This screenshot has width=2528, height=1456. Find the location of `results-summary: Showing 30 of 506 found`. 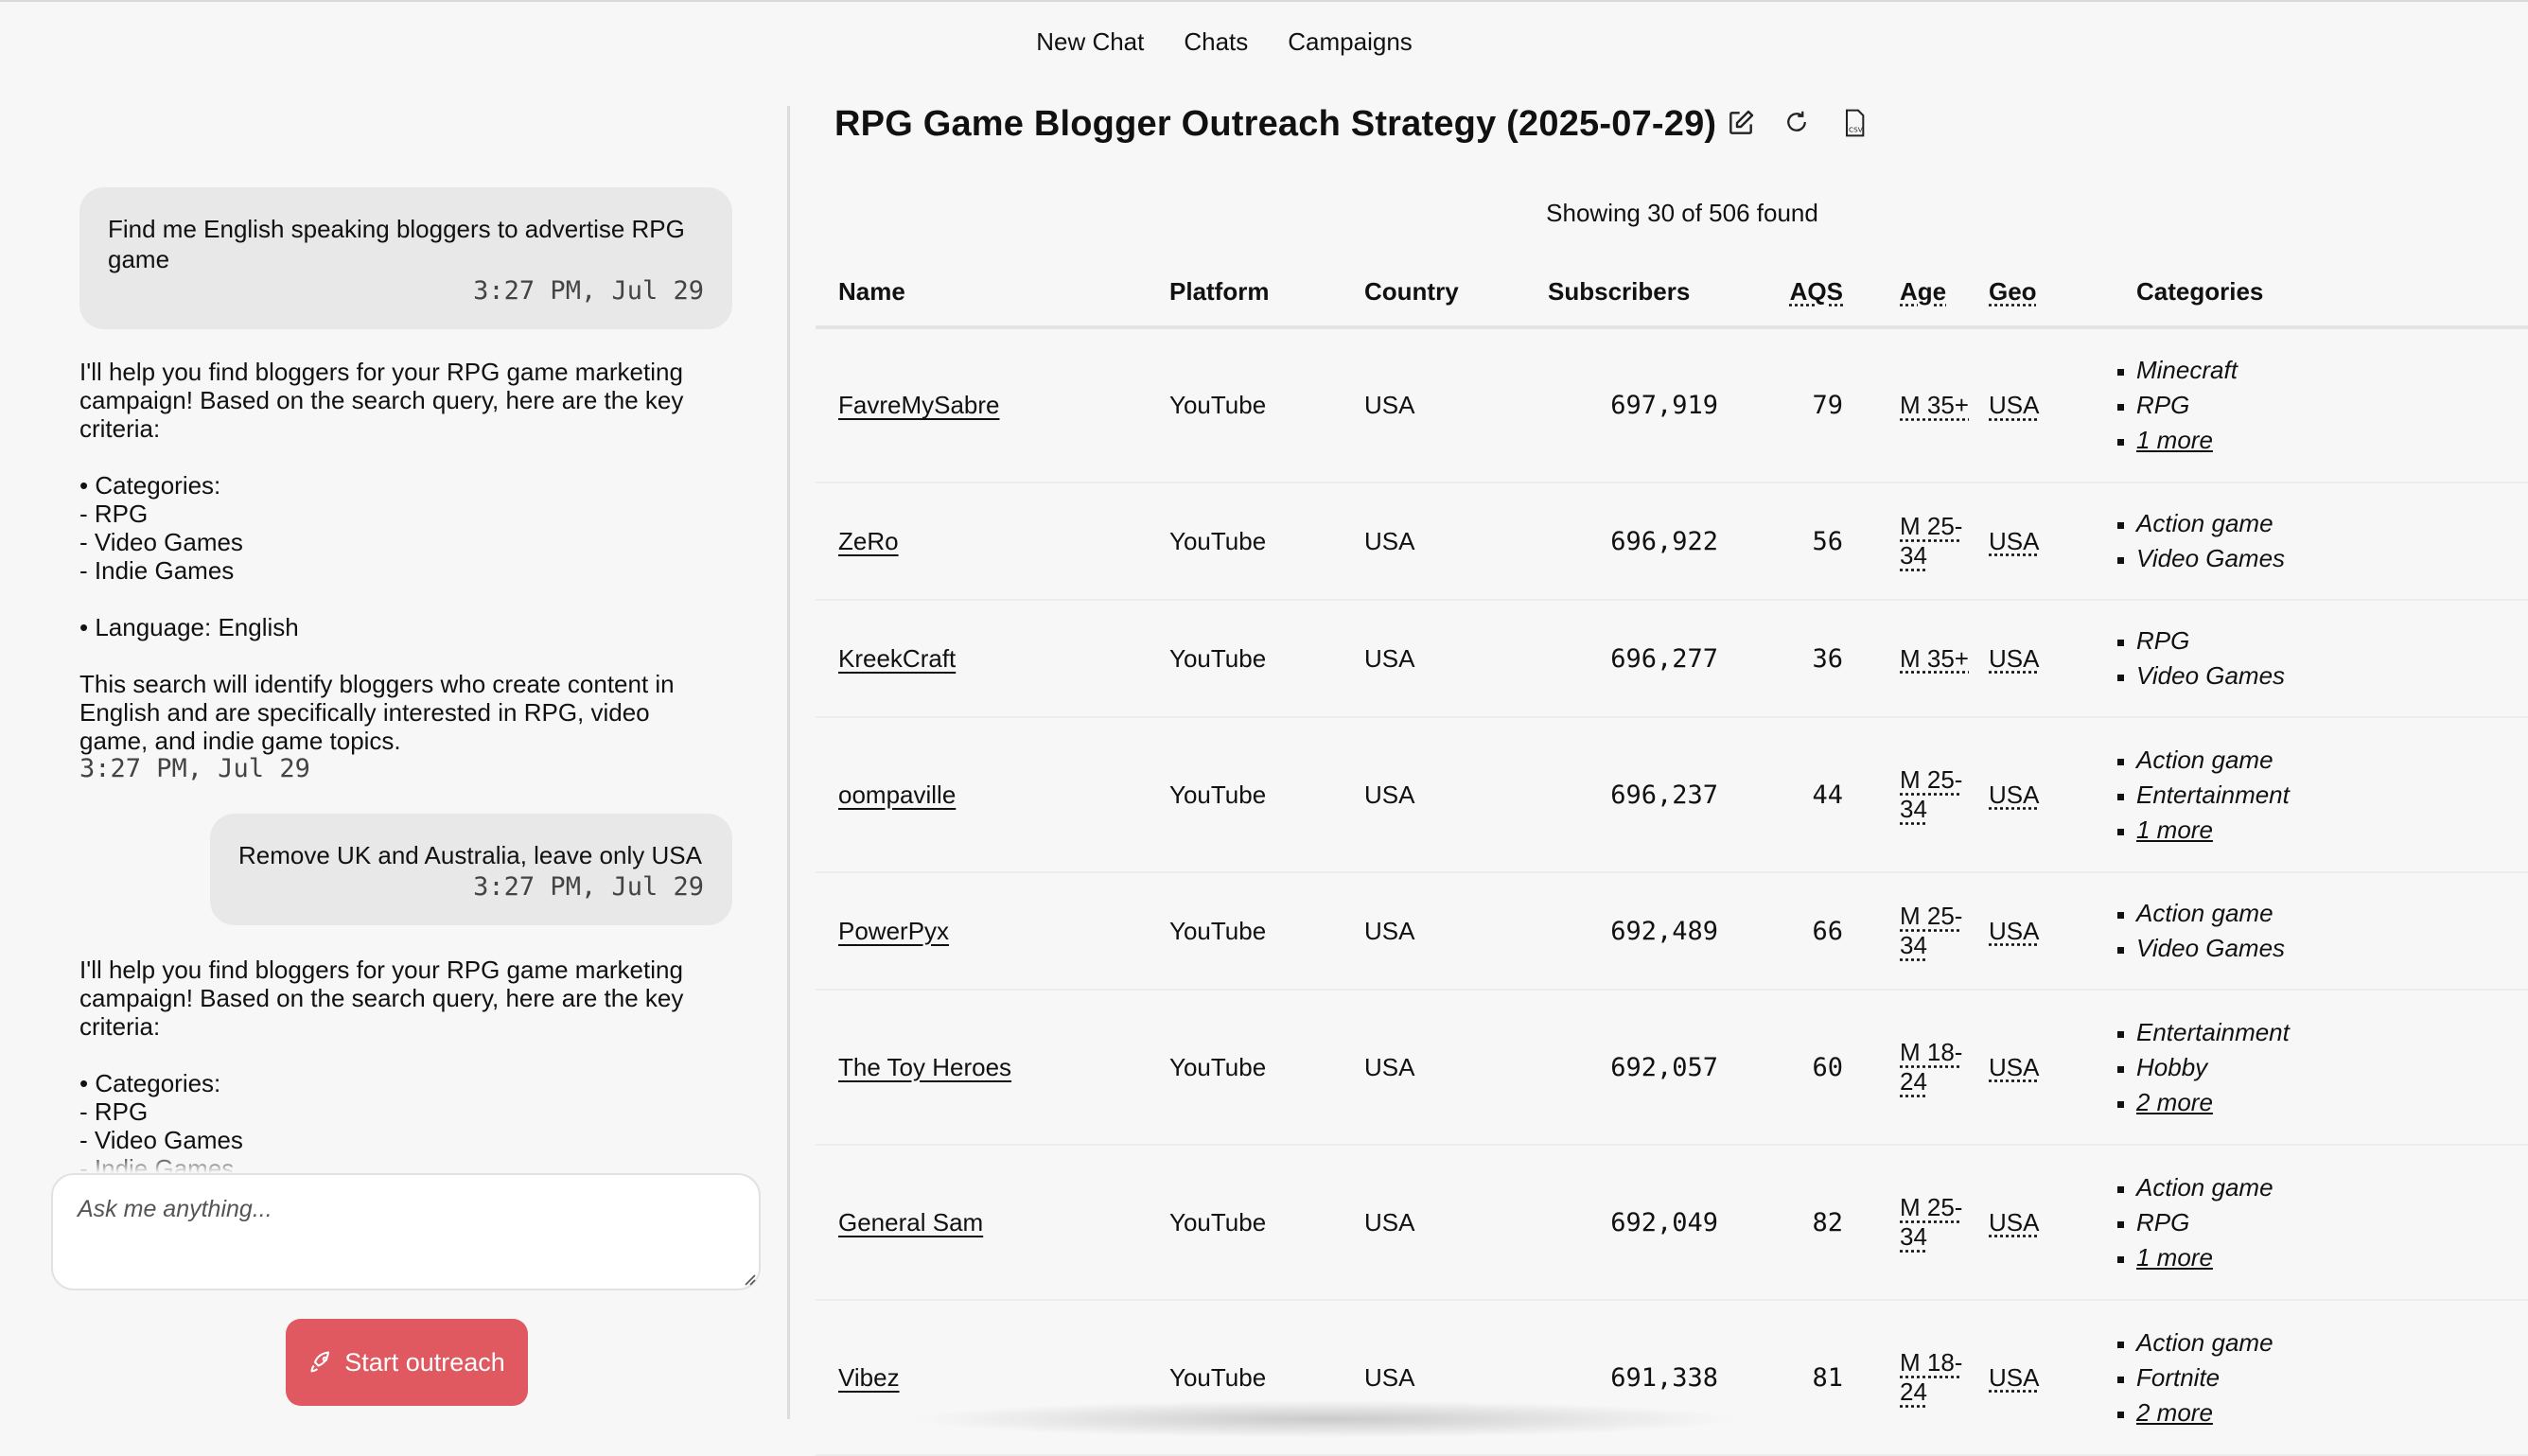

results-summary: Showing 30 of 506 found is located at coordinates (1682, 213).